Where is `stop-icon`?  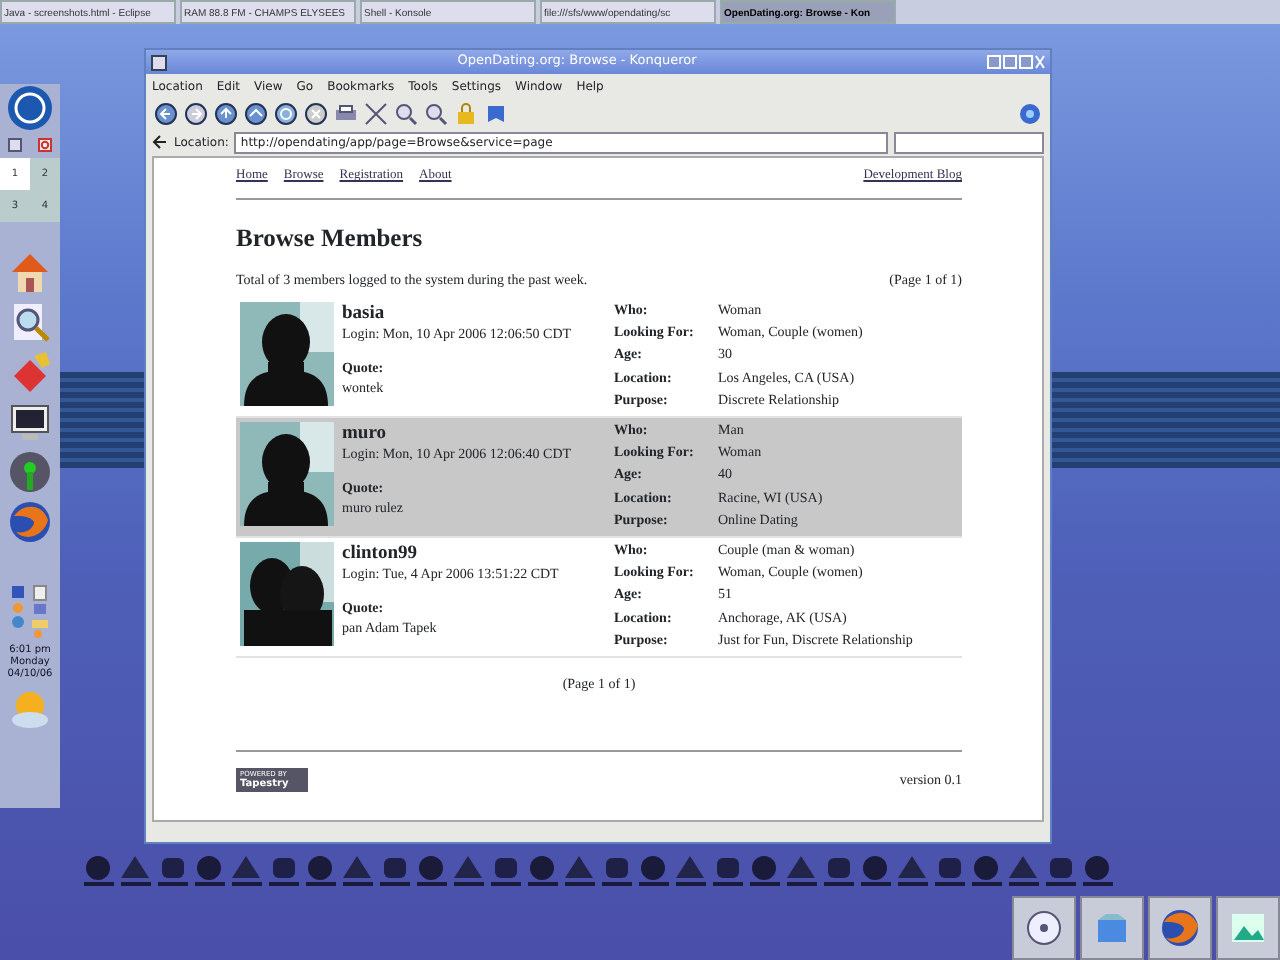
stop-icon is located at coordinates (316, 113).